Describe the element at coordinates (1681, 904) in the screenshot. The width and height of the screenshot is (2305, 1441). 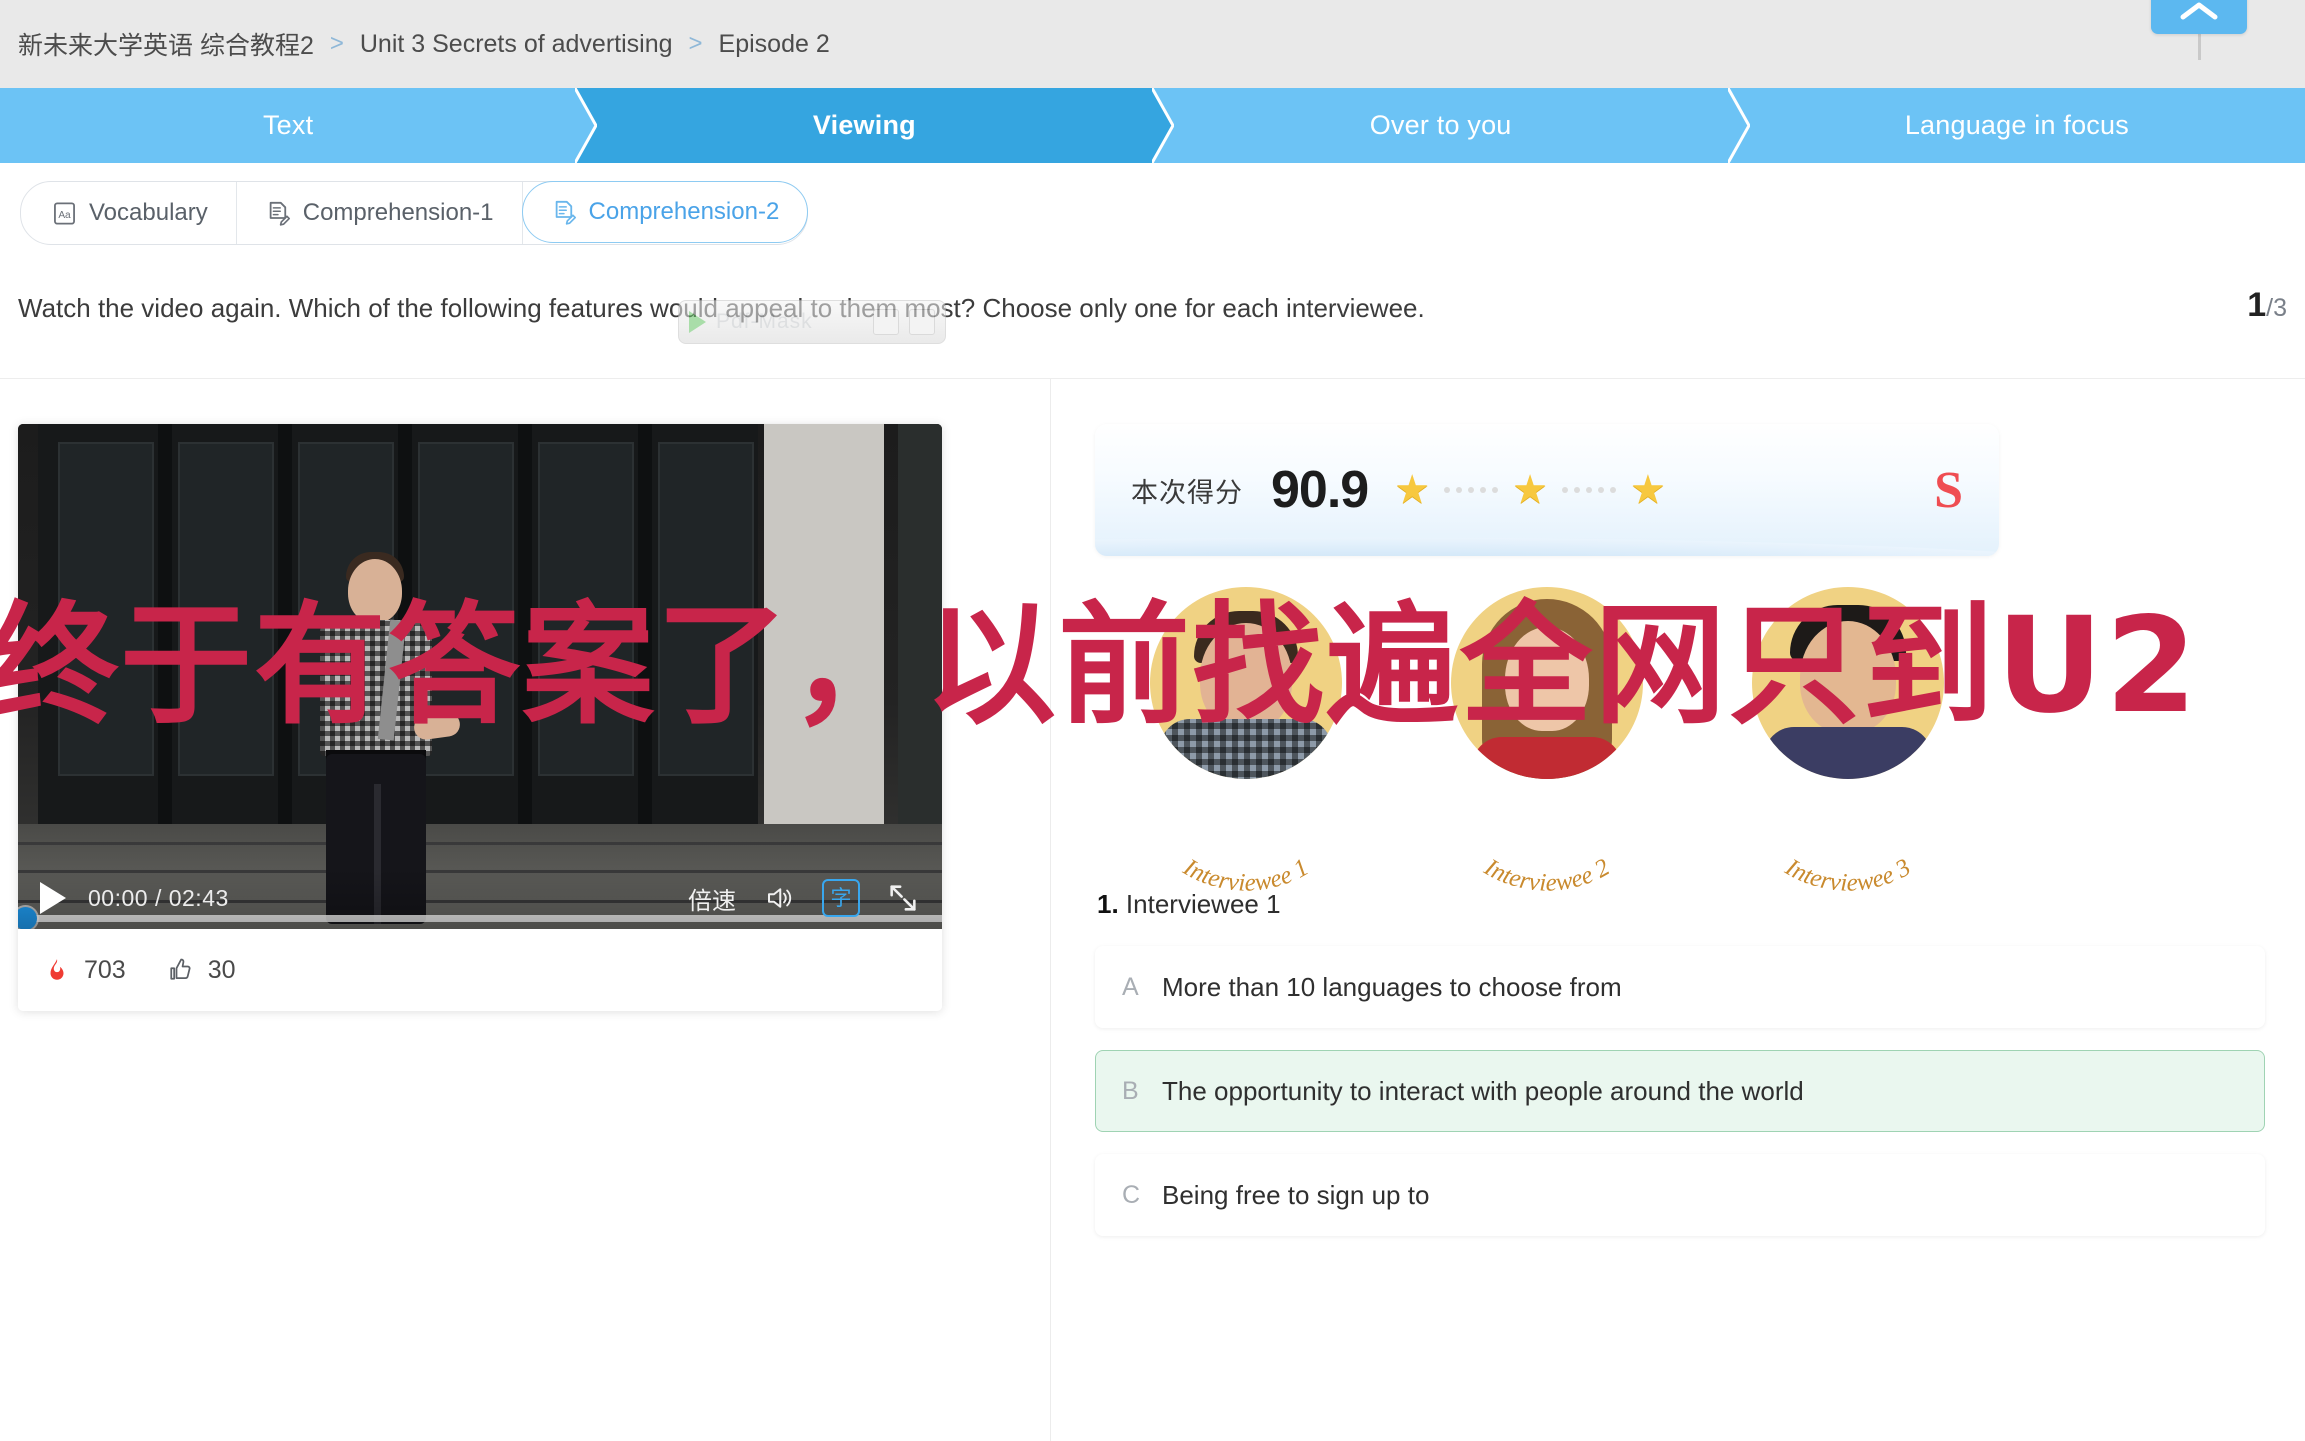
I see `question-title: 1. Interviewee 1` at that location.